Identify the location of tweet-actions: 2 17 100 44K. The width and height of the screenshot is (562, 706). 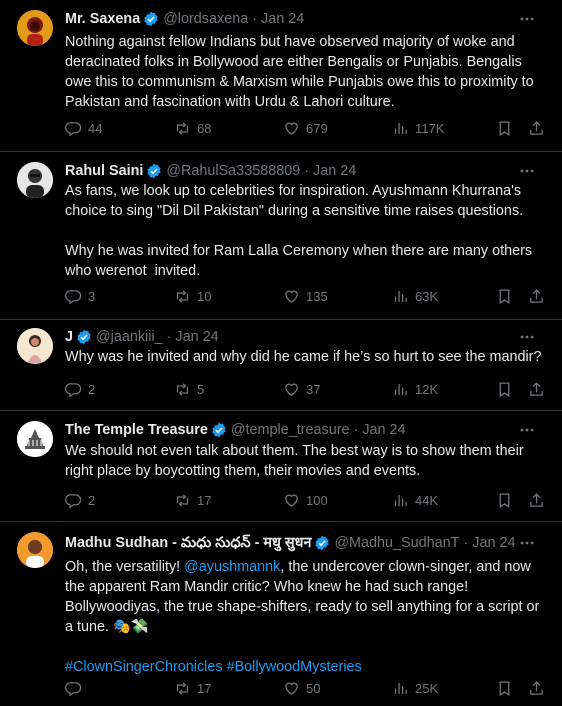
(304, 500).